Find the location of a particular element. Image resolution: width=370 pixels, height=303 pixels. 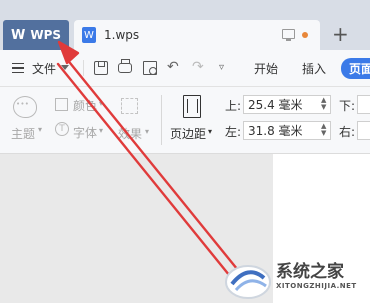

watermark-site-url: XITONGZHIJIA.NET is located at coordinates (316, 286).